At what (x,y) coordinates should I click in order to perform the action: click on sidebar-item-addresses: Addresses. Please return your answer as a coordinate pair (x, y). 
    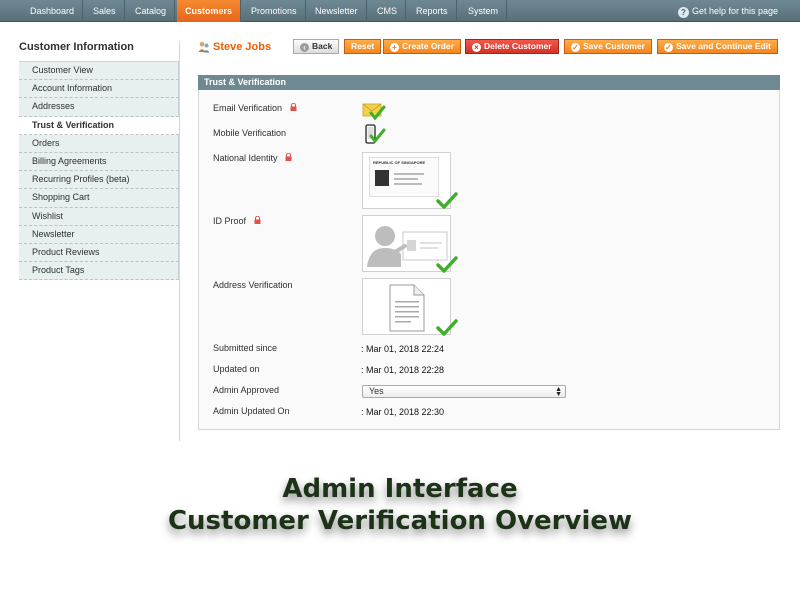
    Looking at the image, I should click on (99, 107).